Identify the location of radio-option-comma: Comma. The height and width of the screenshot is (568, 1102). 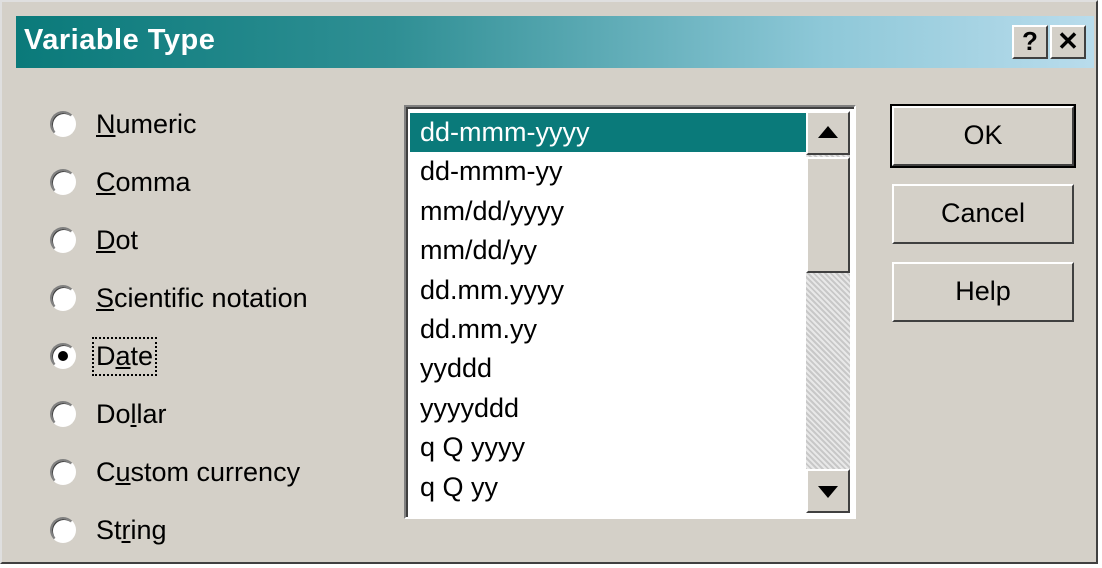
(120, 182).